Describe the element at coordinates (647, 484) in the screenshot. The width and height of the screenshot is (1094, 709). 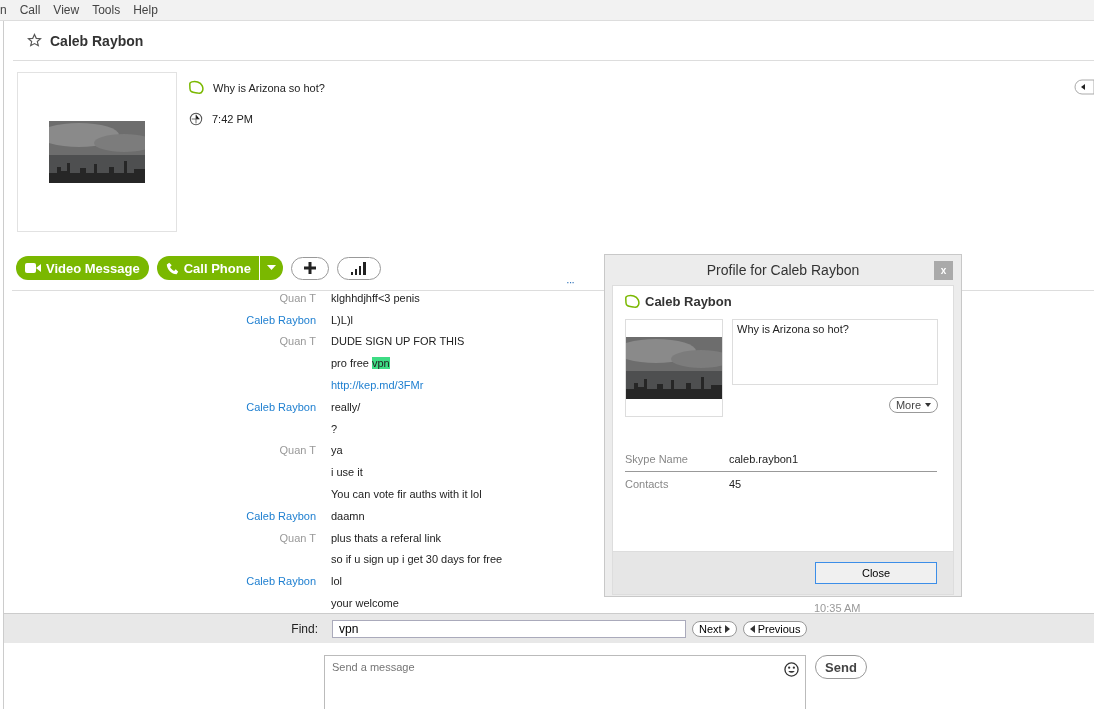
I see `field-label: Contacts` at that location.